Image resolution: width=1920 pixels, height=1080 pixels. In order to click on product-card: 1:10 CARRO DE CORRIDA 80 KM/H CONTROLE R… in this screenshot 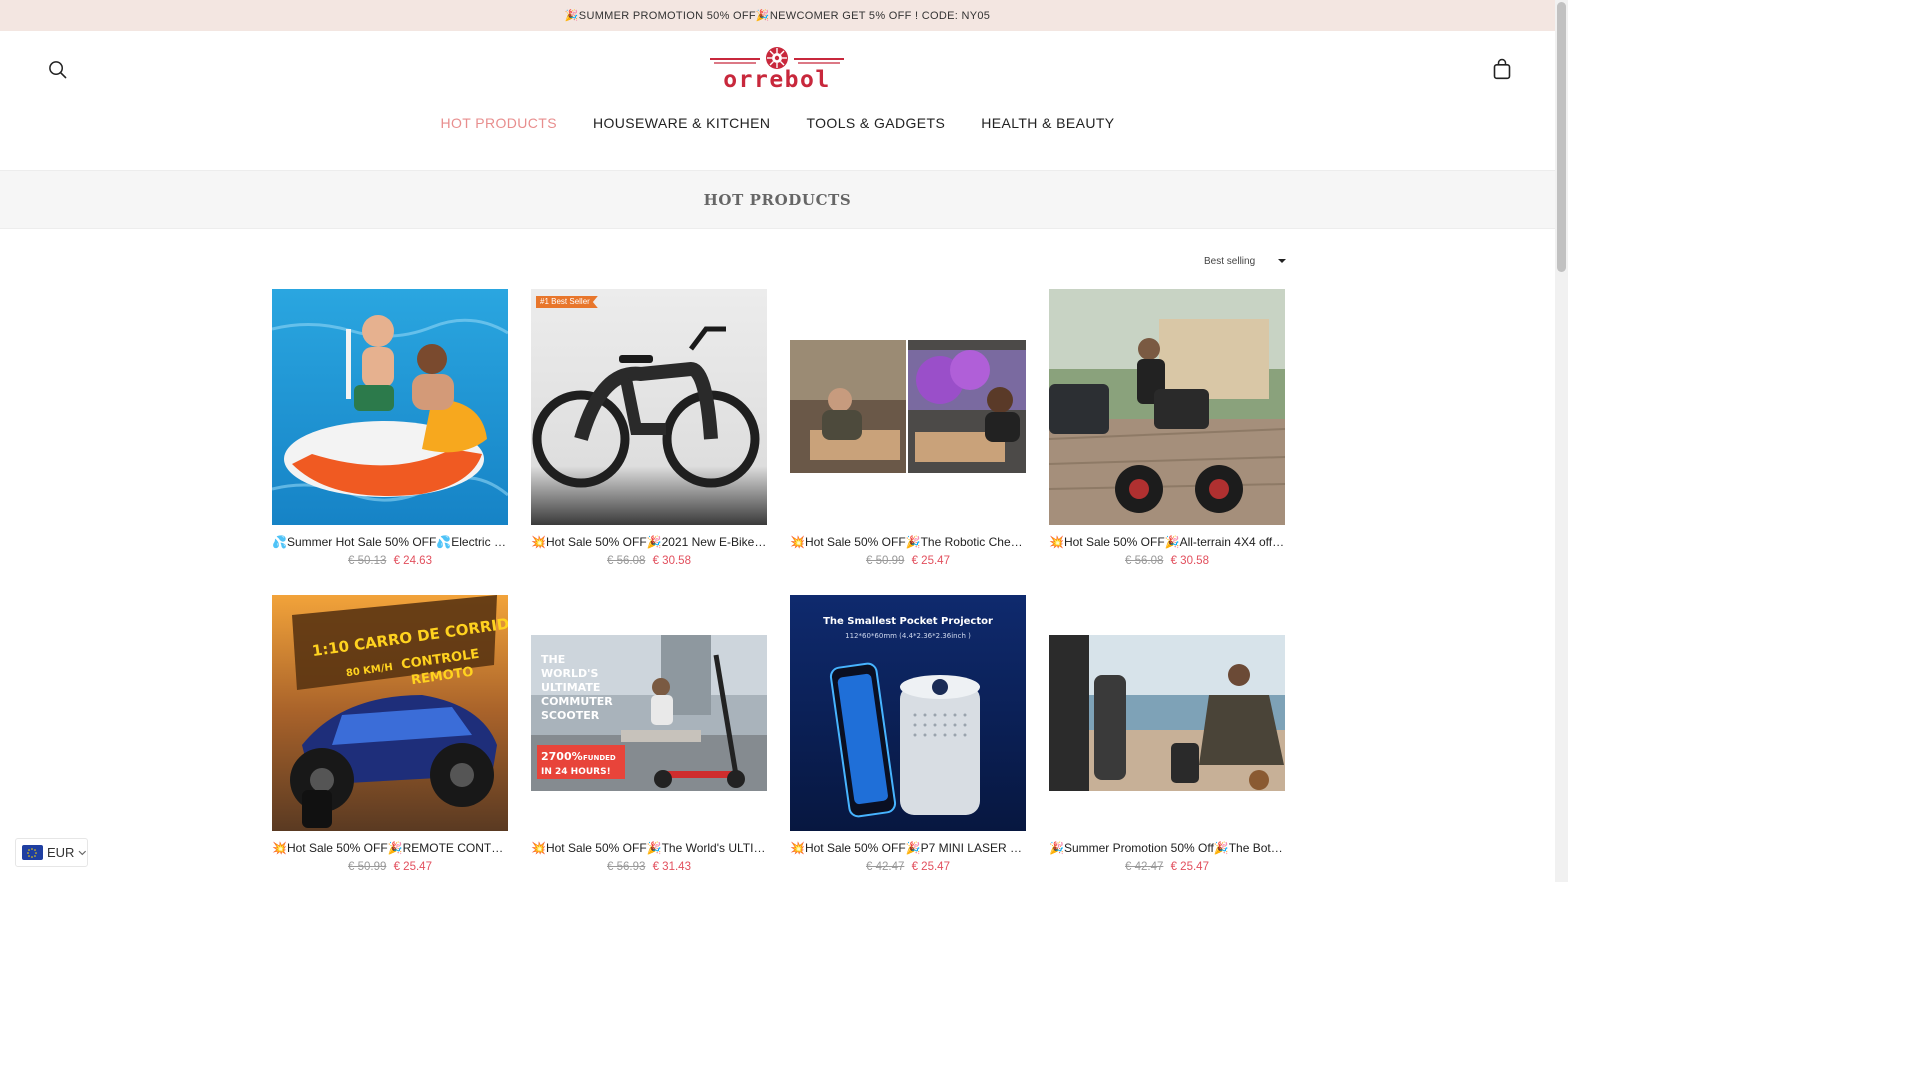, I will do `click(390, 734)`.